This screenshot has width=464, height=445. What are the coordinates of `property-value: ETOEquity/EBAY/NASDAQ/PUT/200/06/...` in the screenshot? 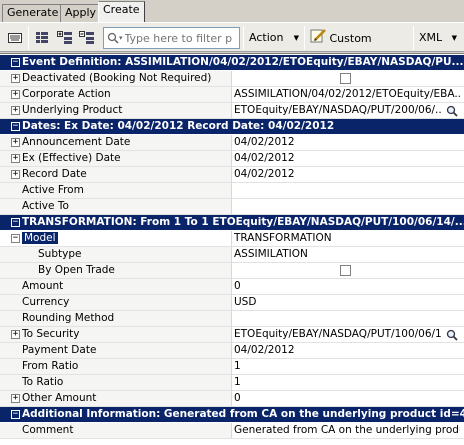 It's located at (338, 110).